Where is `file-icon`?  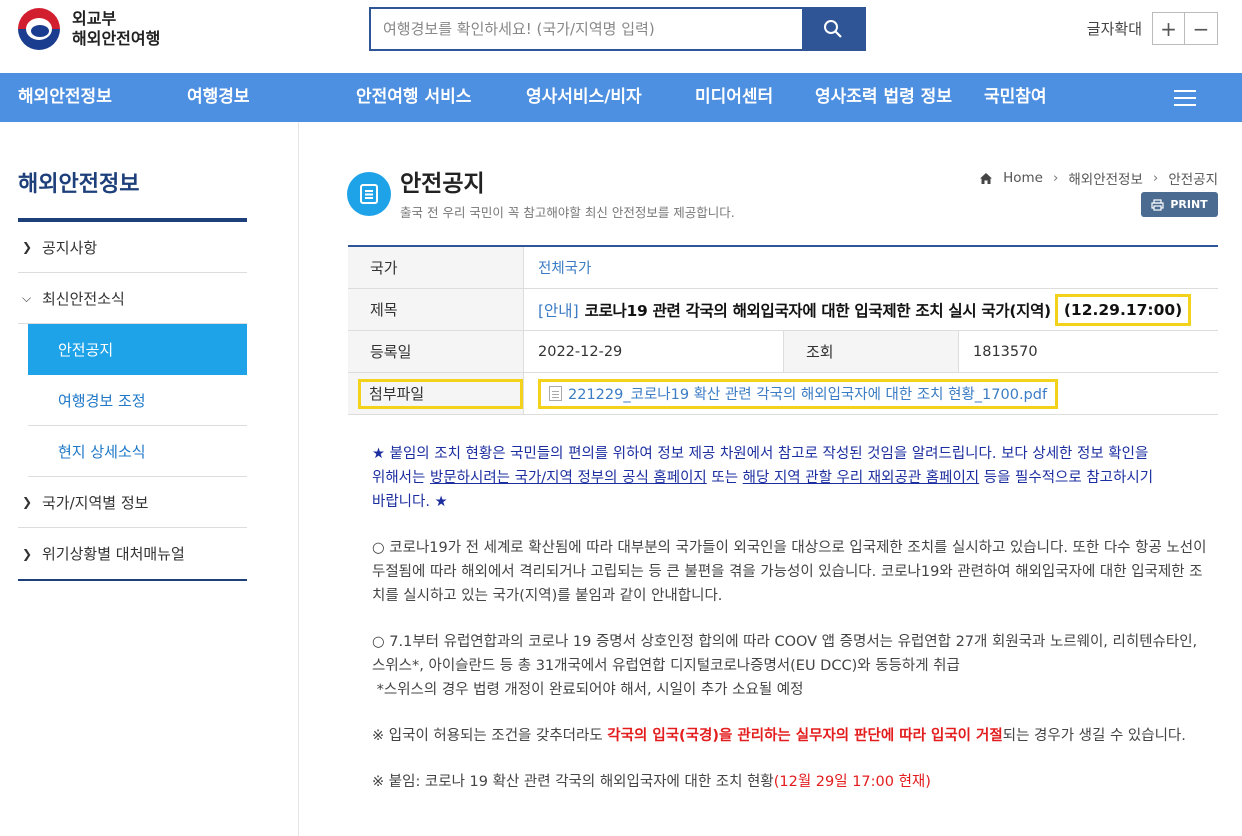
file-icon is located at coordinates (555, 393).